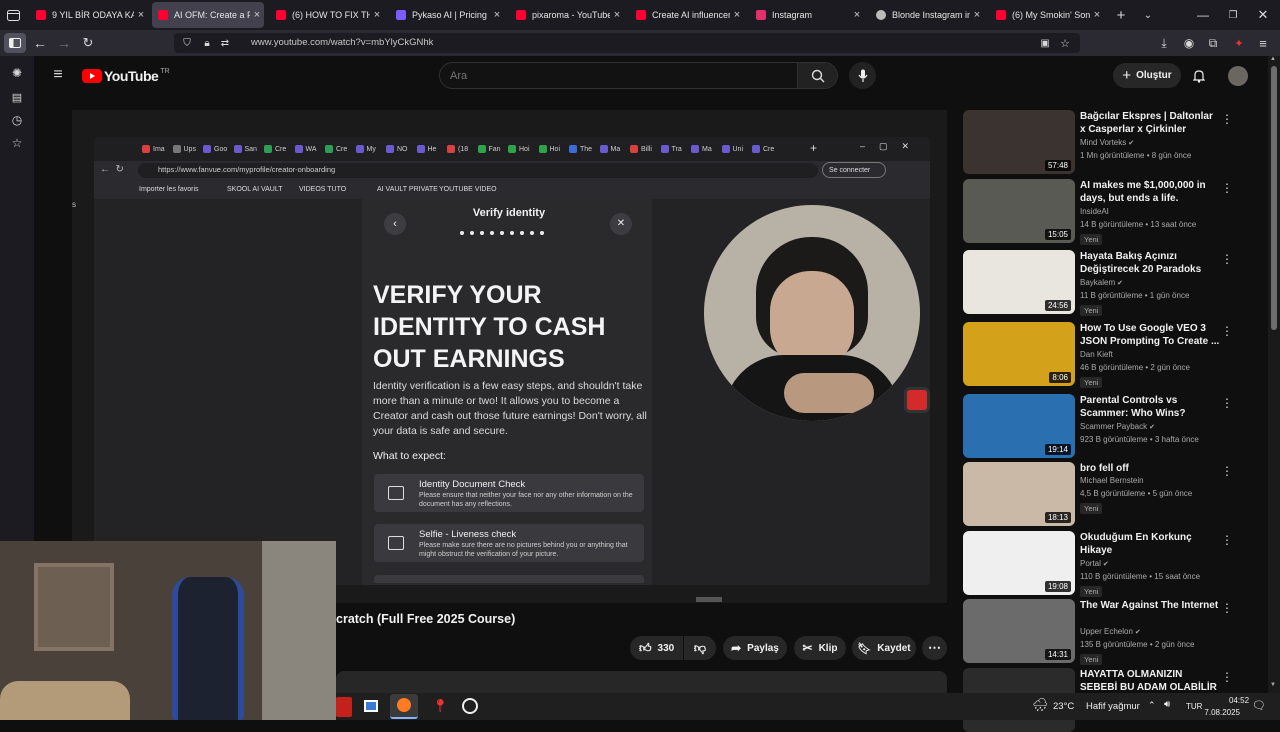 The width and height of the screenshot is (1280, 732). I want to click on create-button: + Oluştur, so click(1147, 75).